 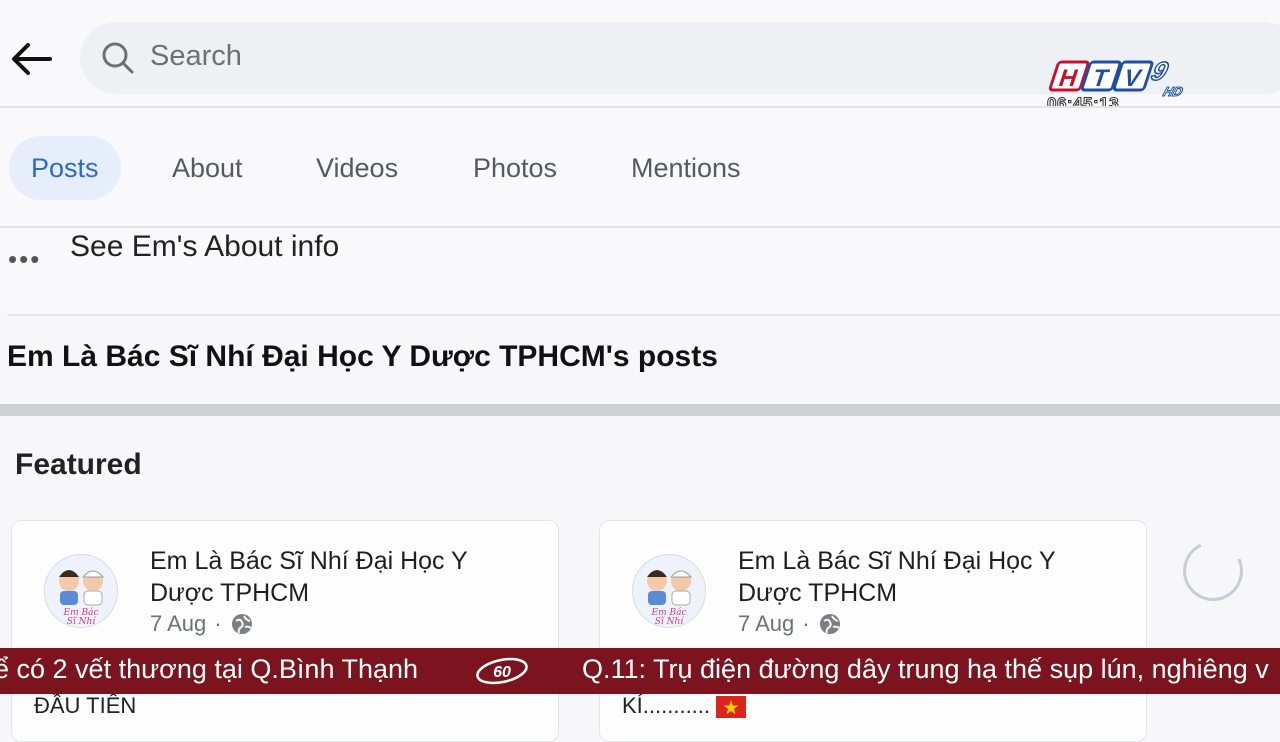 I want to click on svg-text: HD, so click(x=1173, y=91).